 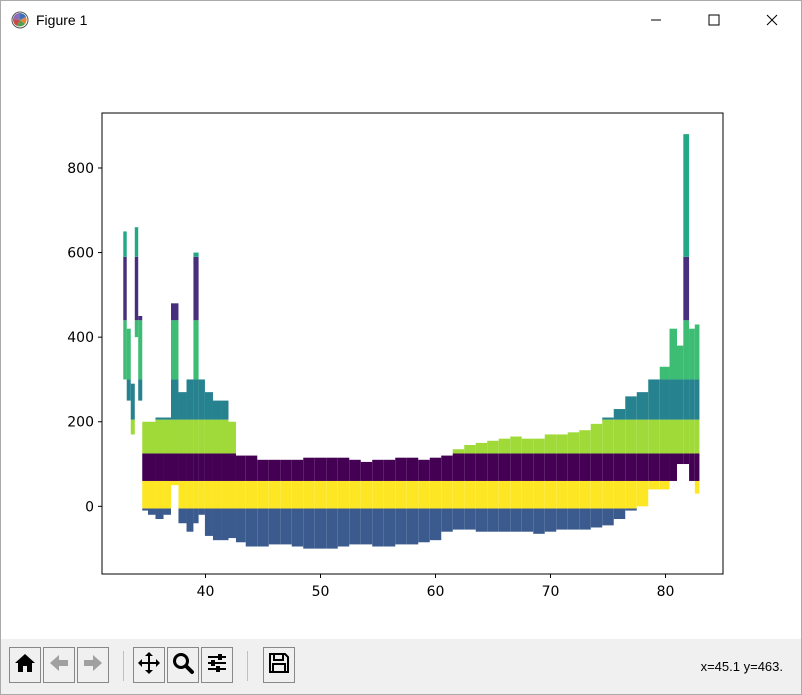 What do you see at coordinates (772, 20) in the screenshot?
I see `close-button` at bounding box center [772, 20].